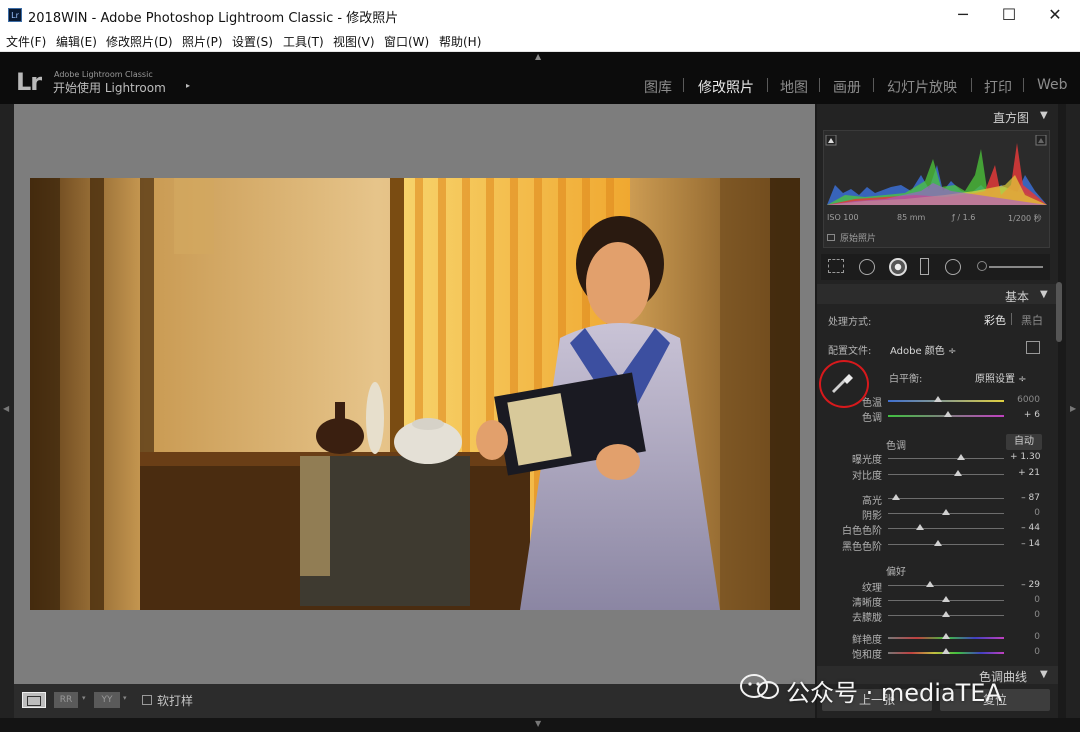  Describe the element at coordinates (109, 87) in the screenshot. I see `identity-plate: 开始使用 Lightroom` at that location.